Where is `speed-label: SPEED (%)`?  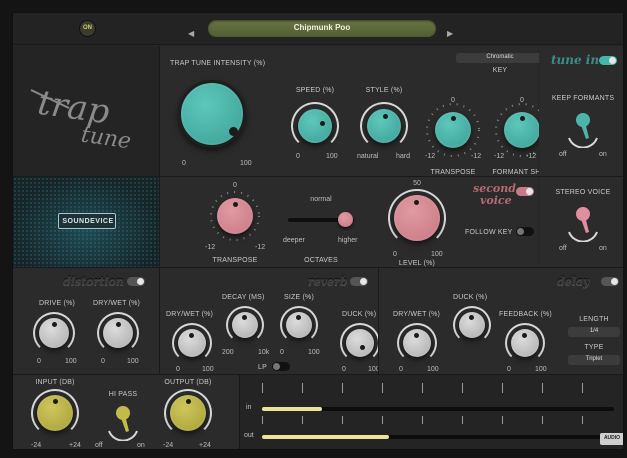
speed-label: SPEED (%) is located at coordinates (315, 90).